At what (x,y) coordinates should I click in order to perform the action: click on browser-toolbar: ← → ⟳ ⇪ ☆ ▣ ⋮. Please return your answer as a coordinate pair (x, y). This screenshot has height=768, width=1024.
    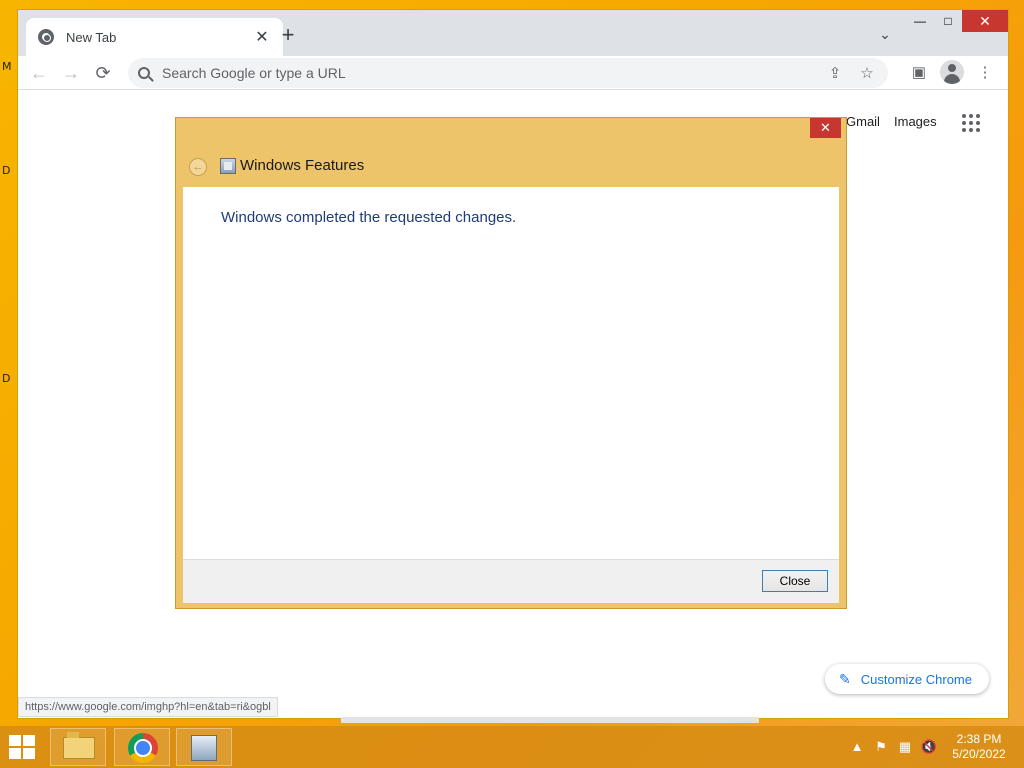
    Looking at the image, I should click on (513, 73).